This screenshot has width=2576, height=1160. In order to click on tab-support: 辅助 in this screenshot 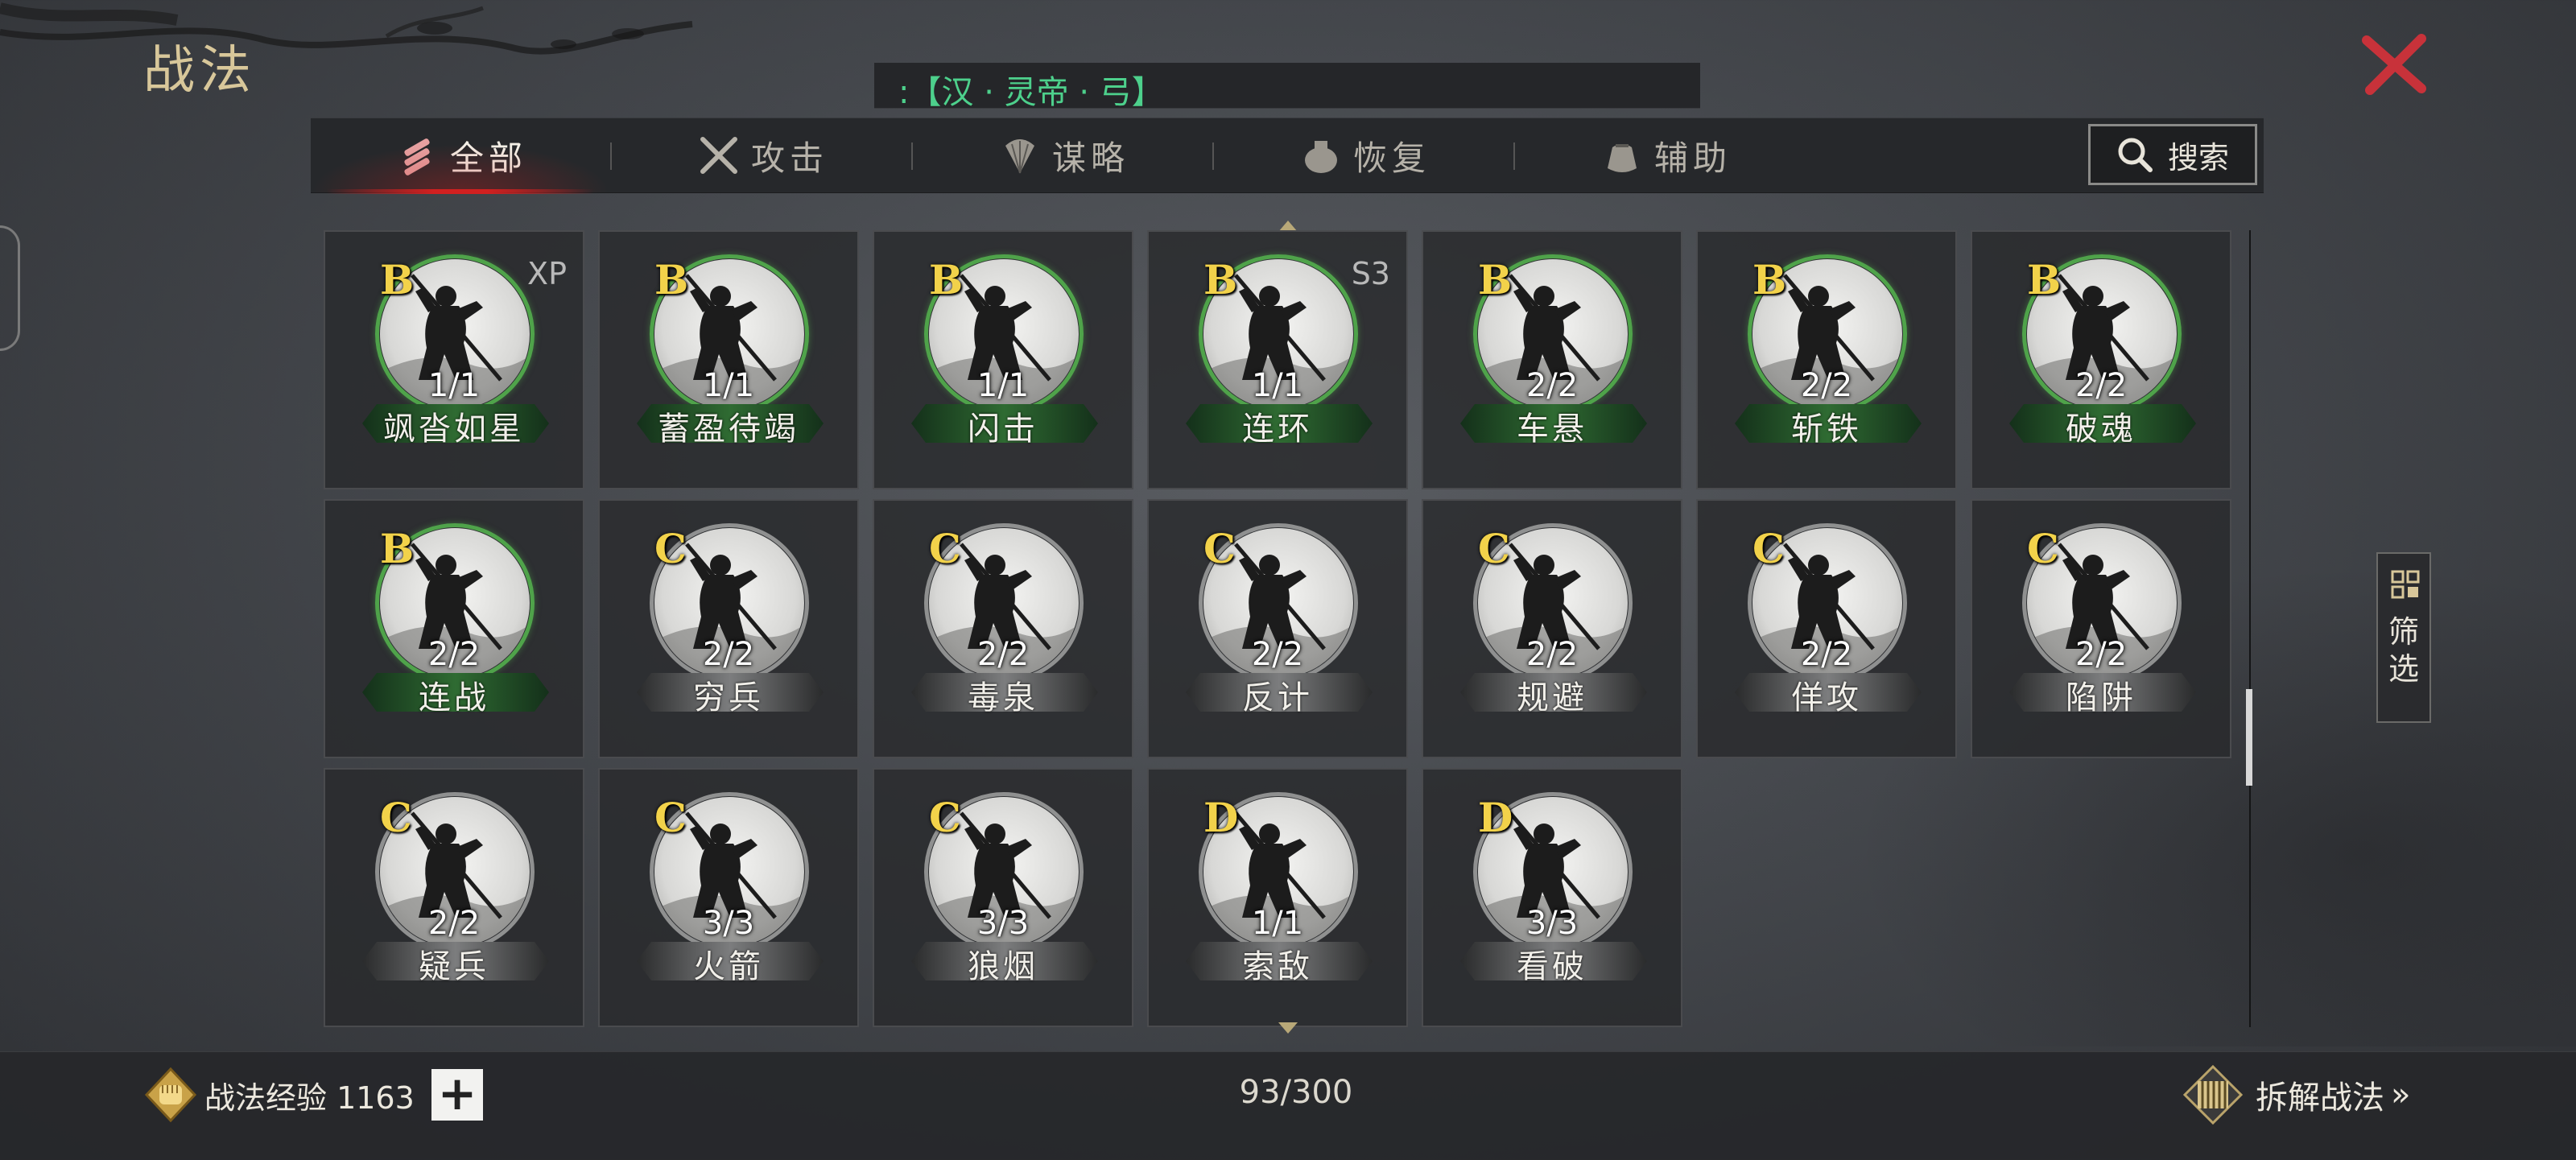, I will do `click(1664, 155)`.